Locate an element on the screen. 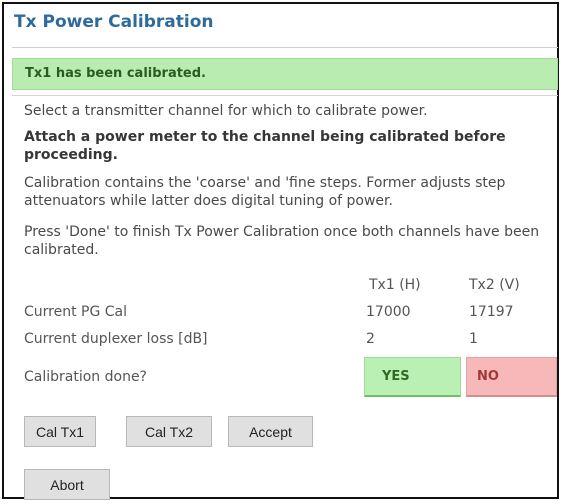 This screenshot has height=504, width=564. pg-cal-tx1-value: 17000 is located at coordinates (388, 312).